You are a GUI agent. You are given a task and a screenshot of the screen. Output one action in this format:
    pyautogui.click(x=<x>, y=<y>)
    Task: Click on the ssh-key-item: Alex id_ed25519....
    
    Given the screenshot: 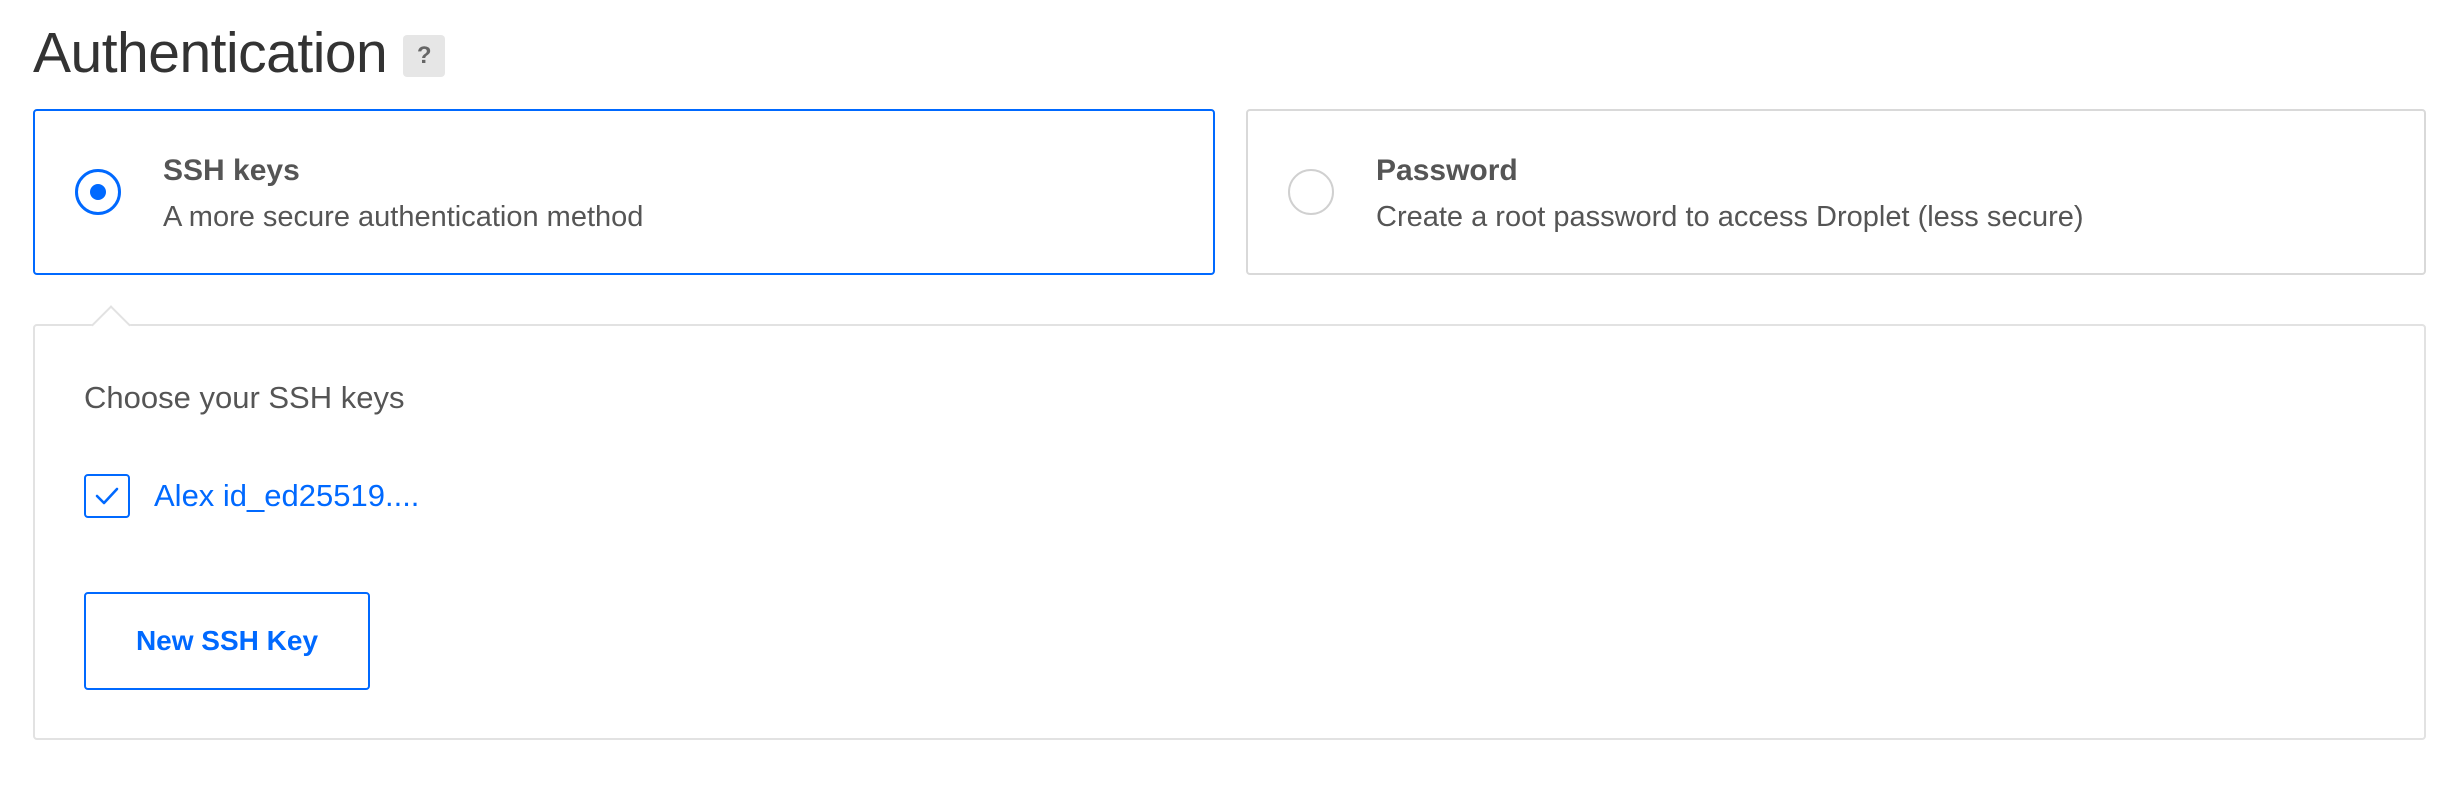 What is the action you would take?
    pyautogui.click(x=251, y=496)
    